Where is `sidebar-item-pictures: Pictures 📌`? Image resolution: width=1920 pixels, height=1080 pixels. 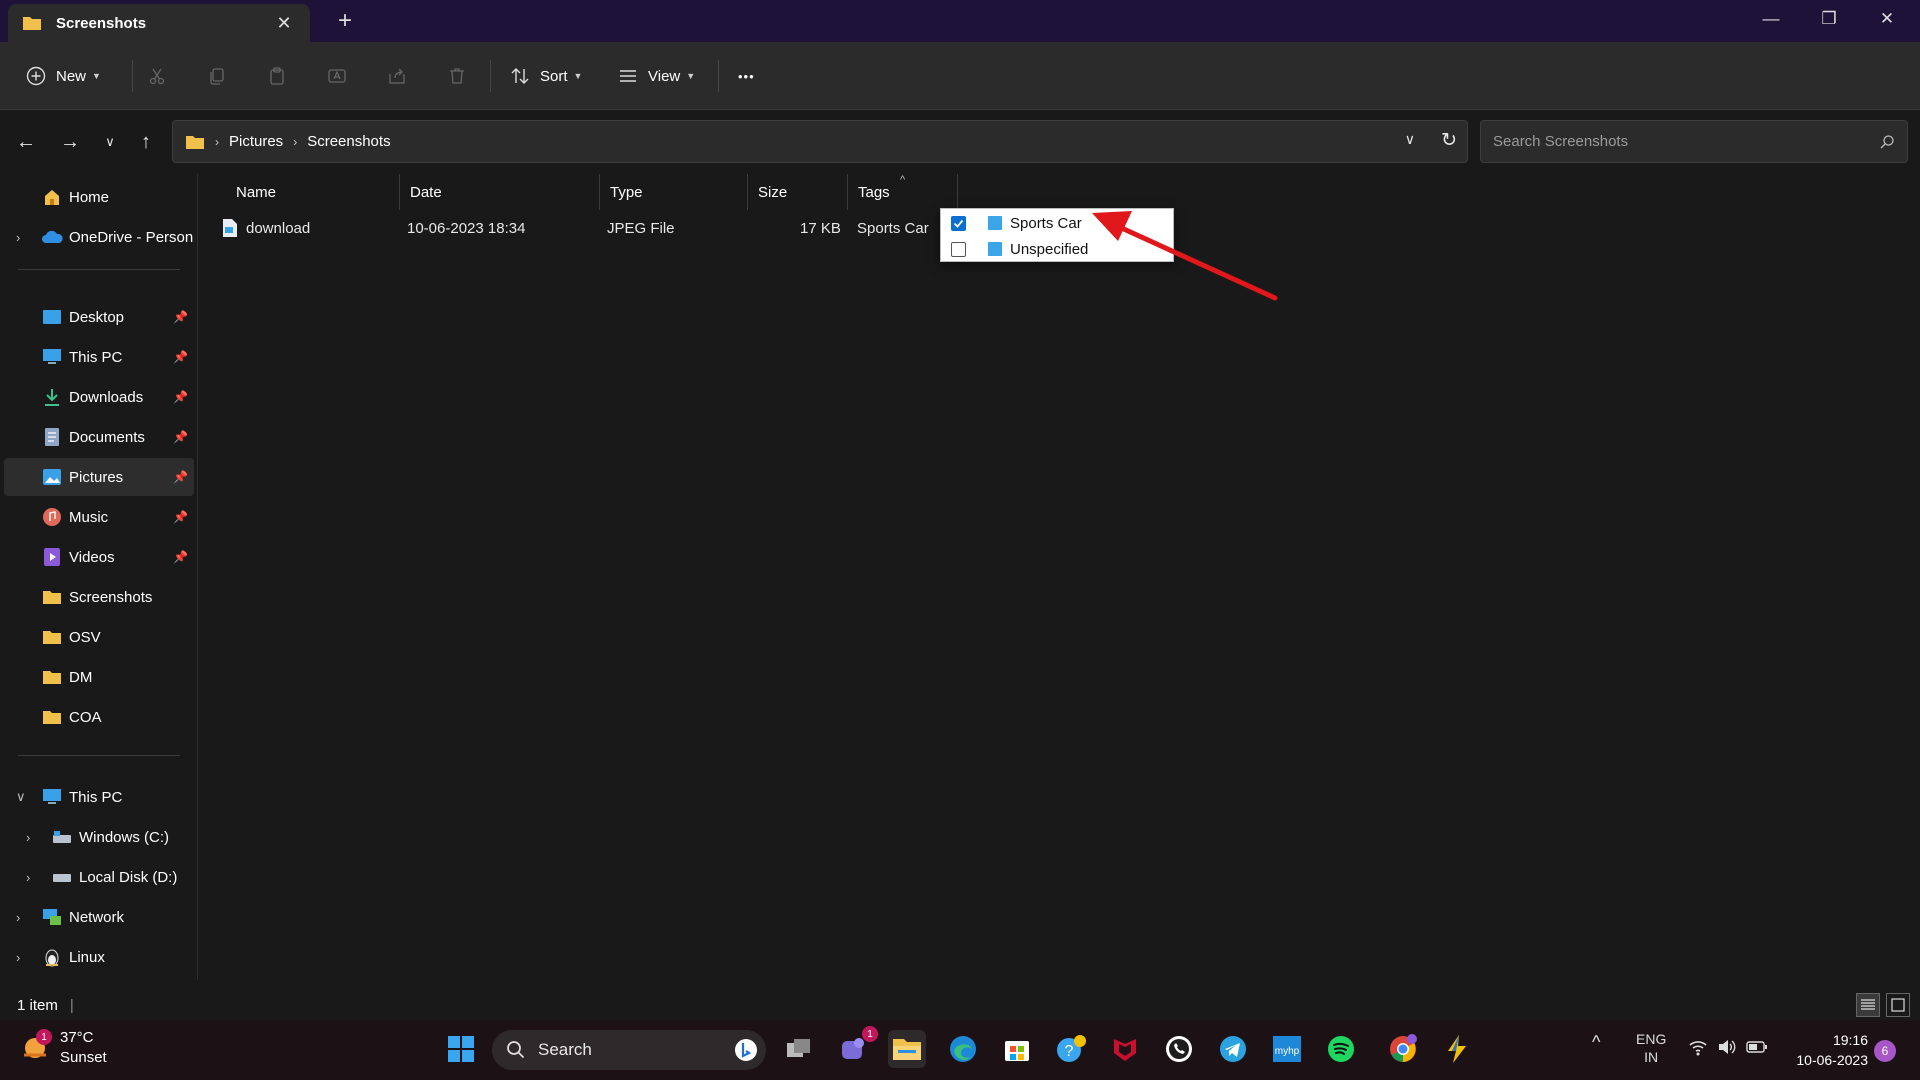
sidebar-item-pictures: Pictures 📌 is located at coordinates (99, 477).